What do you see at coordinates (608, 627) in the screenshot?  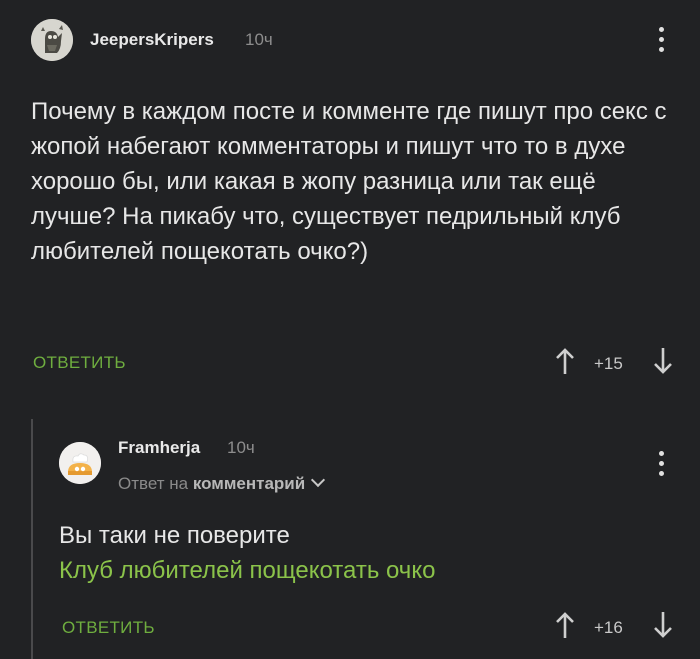 I see `score: +16` at bounding box center [608, 627].